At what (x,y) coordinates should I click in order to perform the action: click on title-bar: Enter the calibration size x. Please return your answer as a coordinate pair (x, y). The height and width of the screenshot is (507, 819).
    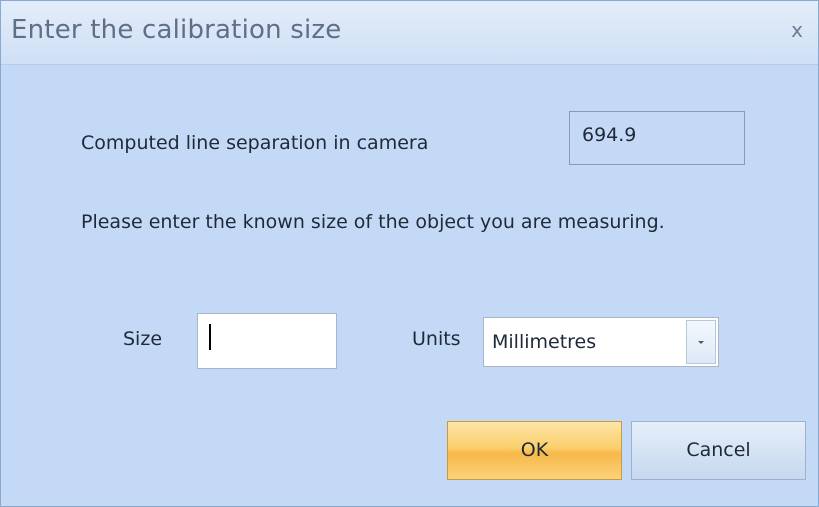
    Looking at the image, I should click on (409, 33).